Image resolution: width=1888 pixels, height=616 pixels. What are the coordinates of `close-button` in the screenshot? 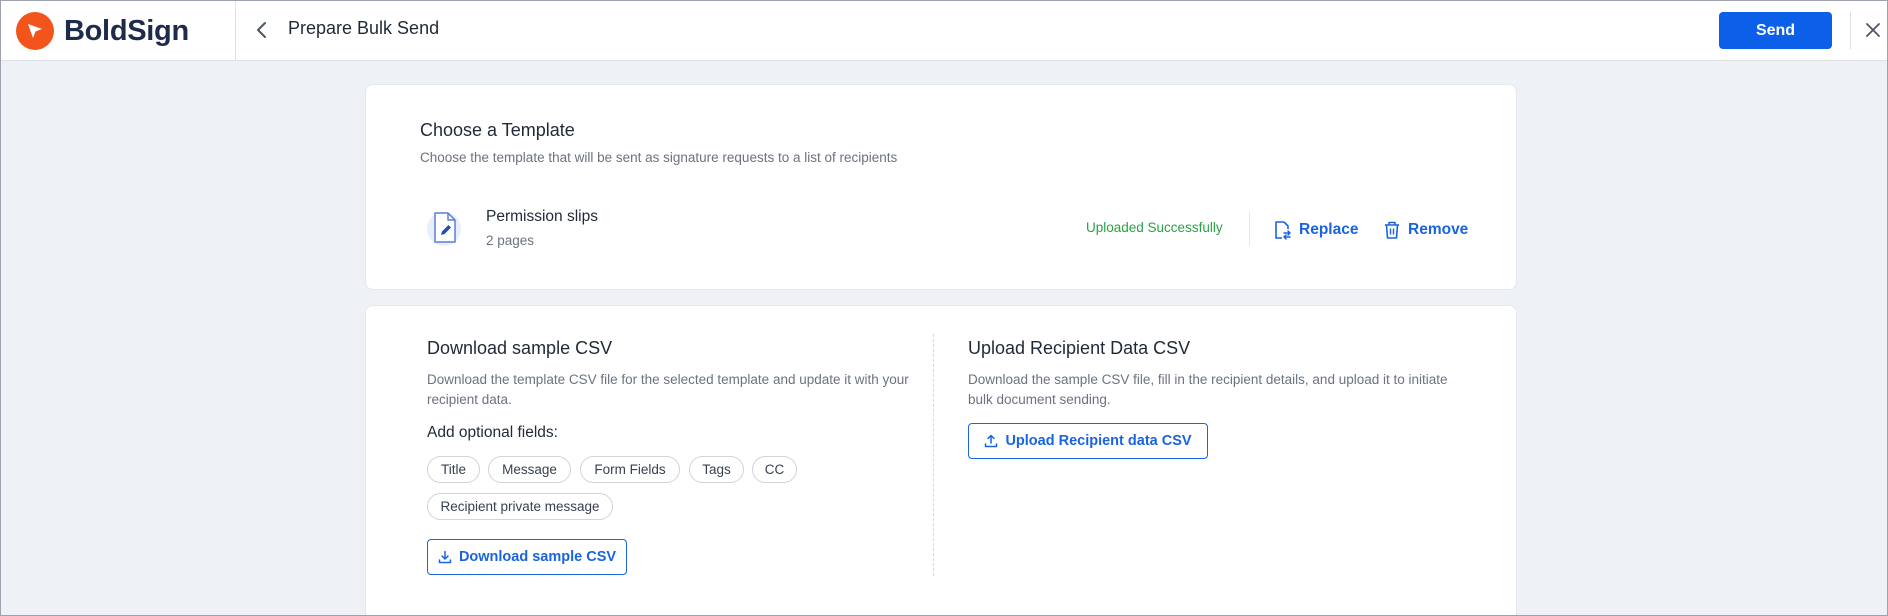 It's located at (1873, 30).